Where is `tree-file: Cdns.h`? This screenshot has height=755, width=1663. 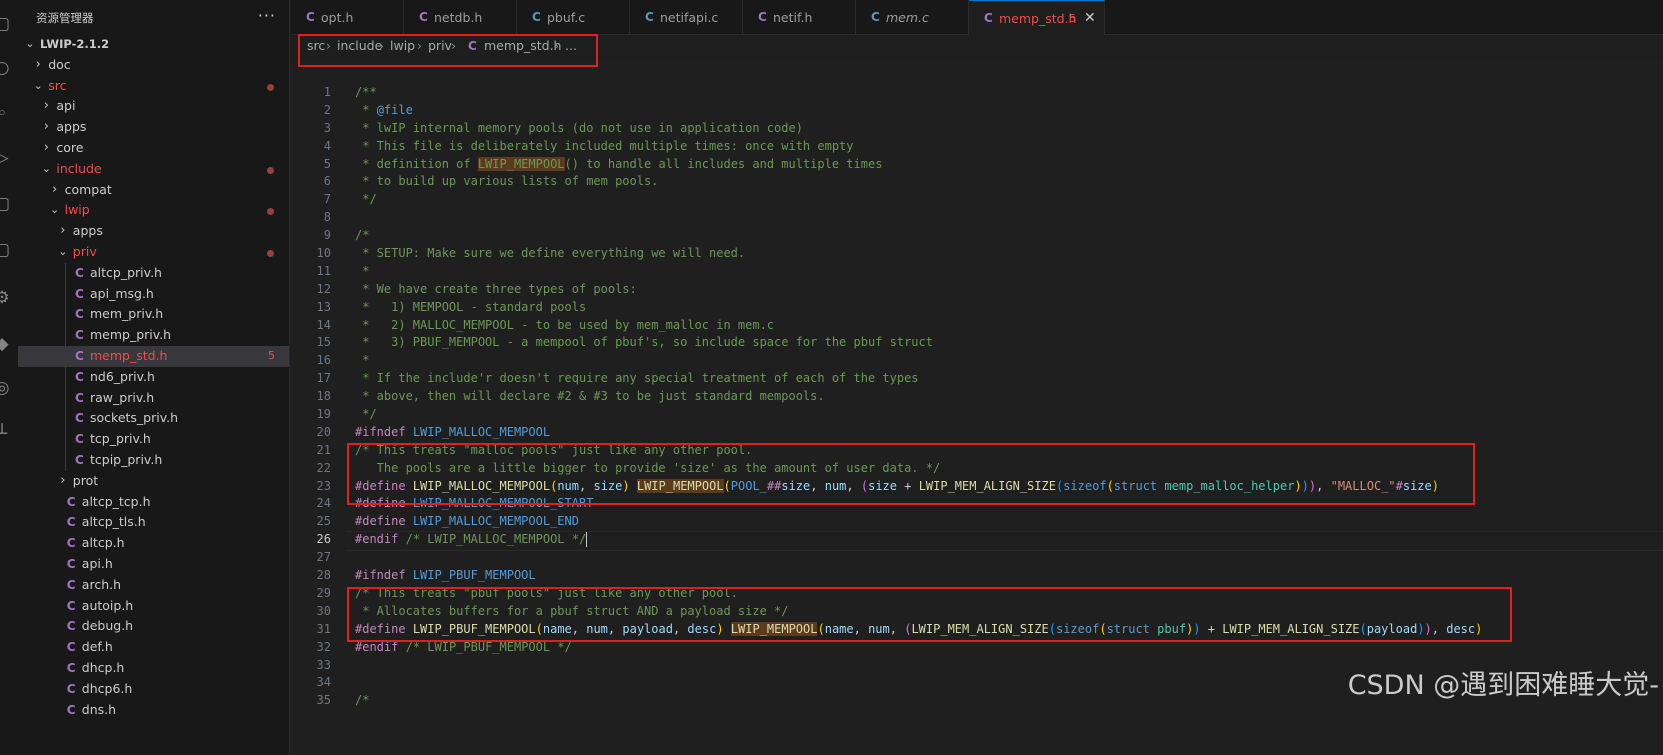
tree-file: Cdns.h is located at coordinates (153, 710).